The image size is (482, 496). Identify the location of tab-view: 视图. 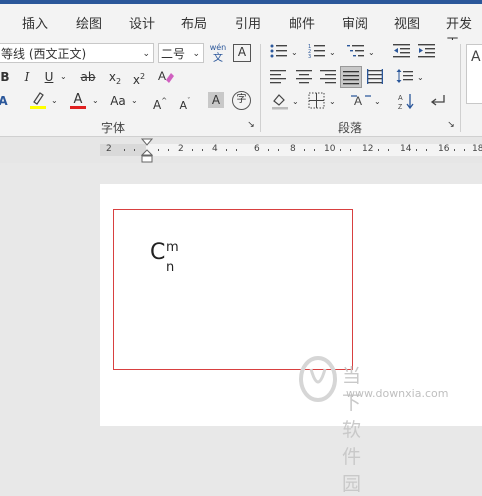
(407, 22).